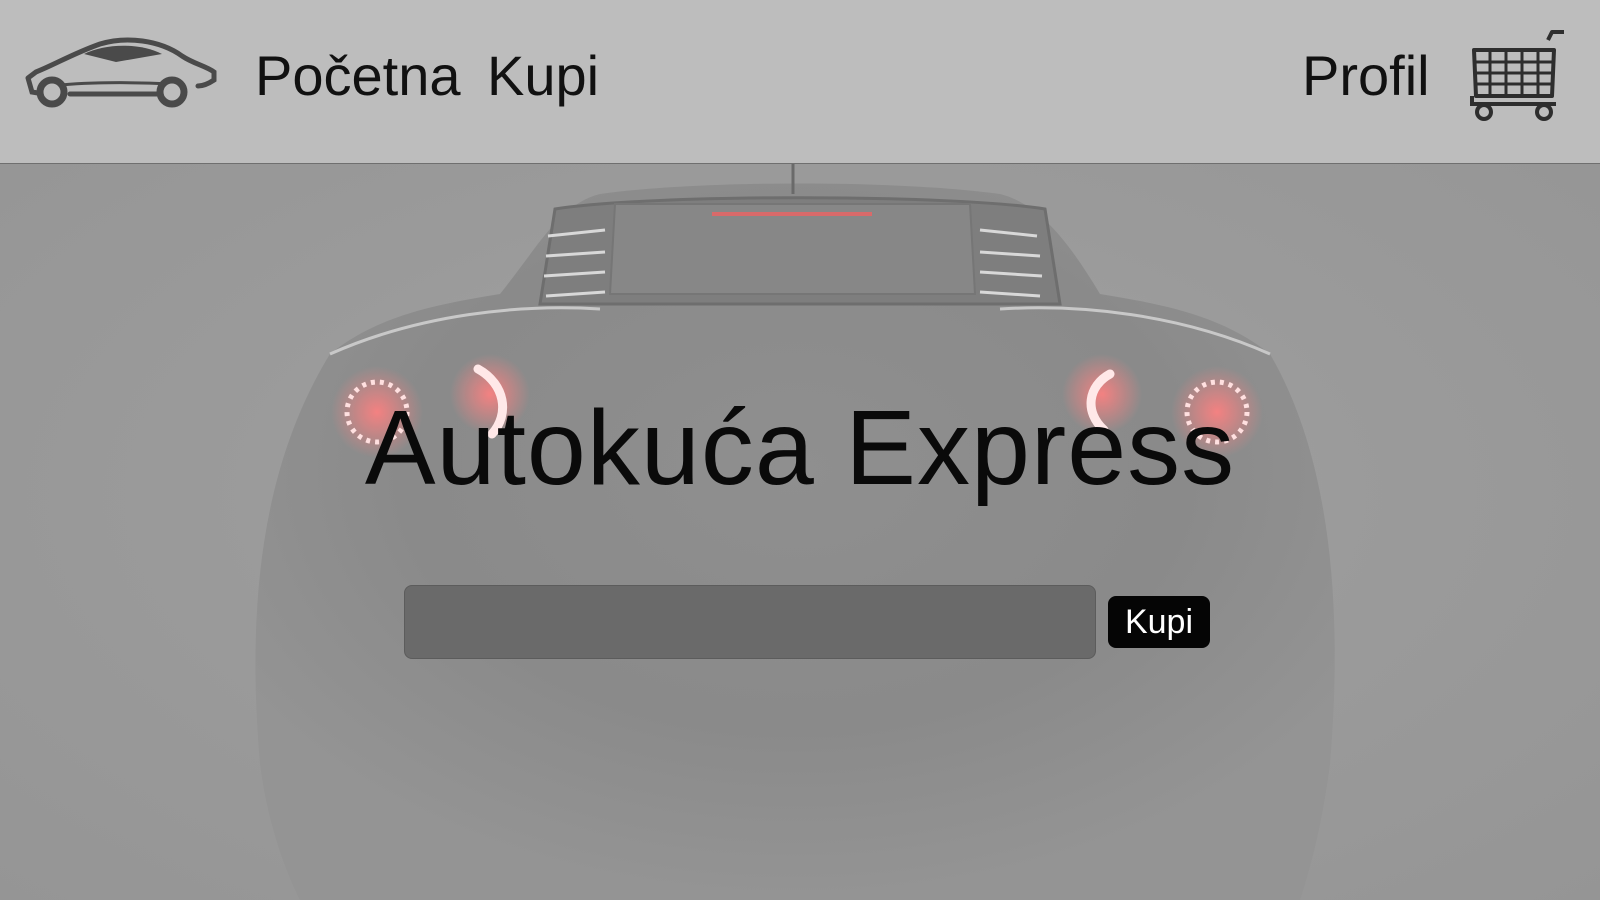  What do you see at coordinates (543, 76) in the screenshot?
I see `nav-buy-link: Kupi` at bounding box center [543, 76].